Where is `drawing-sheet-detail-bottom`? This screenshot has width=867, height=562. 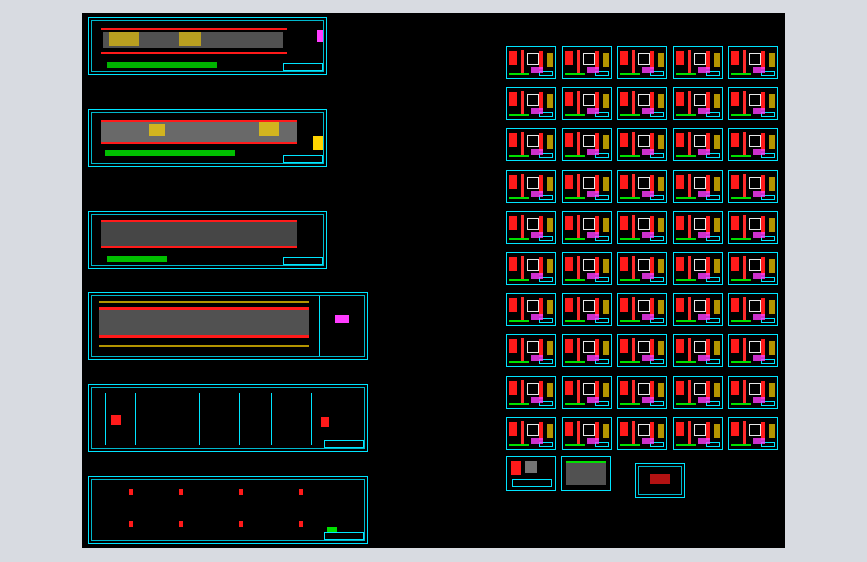
drawing-sheet-detail-bottom is located at coordinates (531, 473).